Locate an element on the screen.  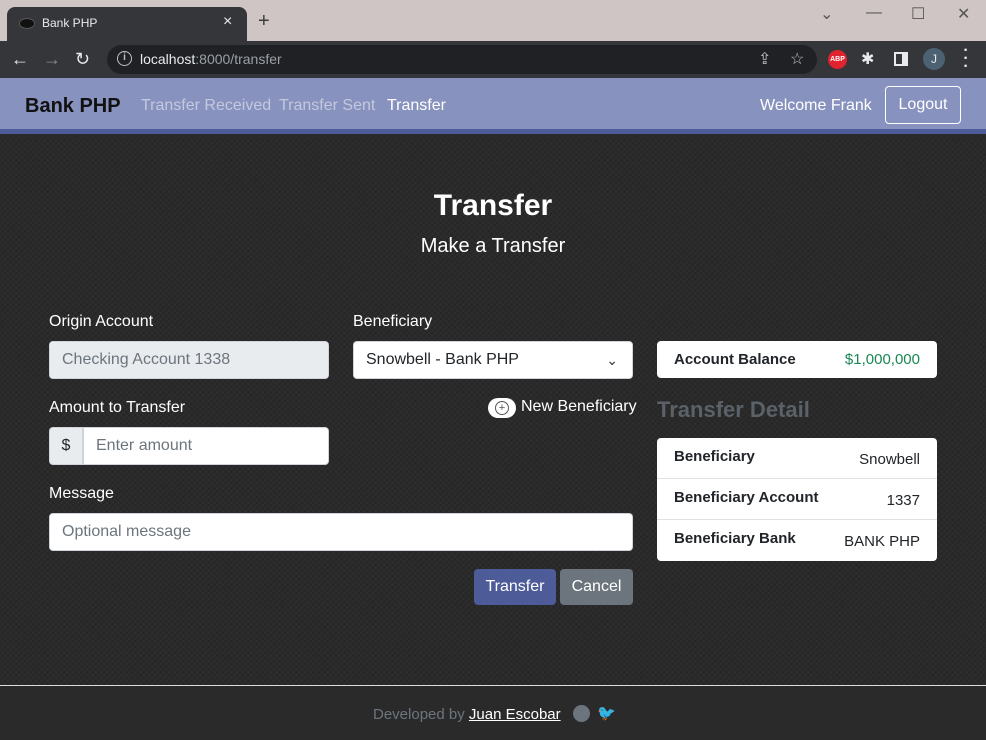
beneficiary-select: Snowbell - Bank PHP ⌄ is located at coordinates (493, 360).